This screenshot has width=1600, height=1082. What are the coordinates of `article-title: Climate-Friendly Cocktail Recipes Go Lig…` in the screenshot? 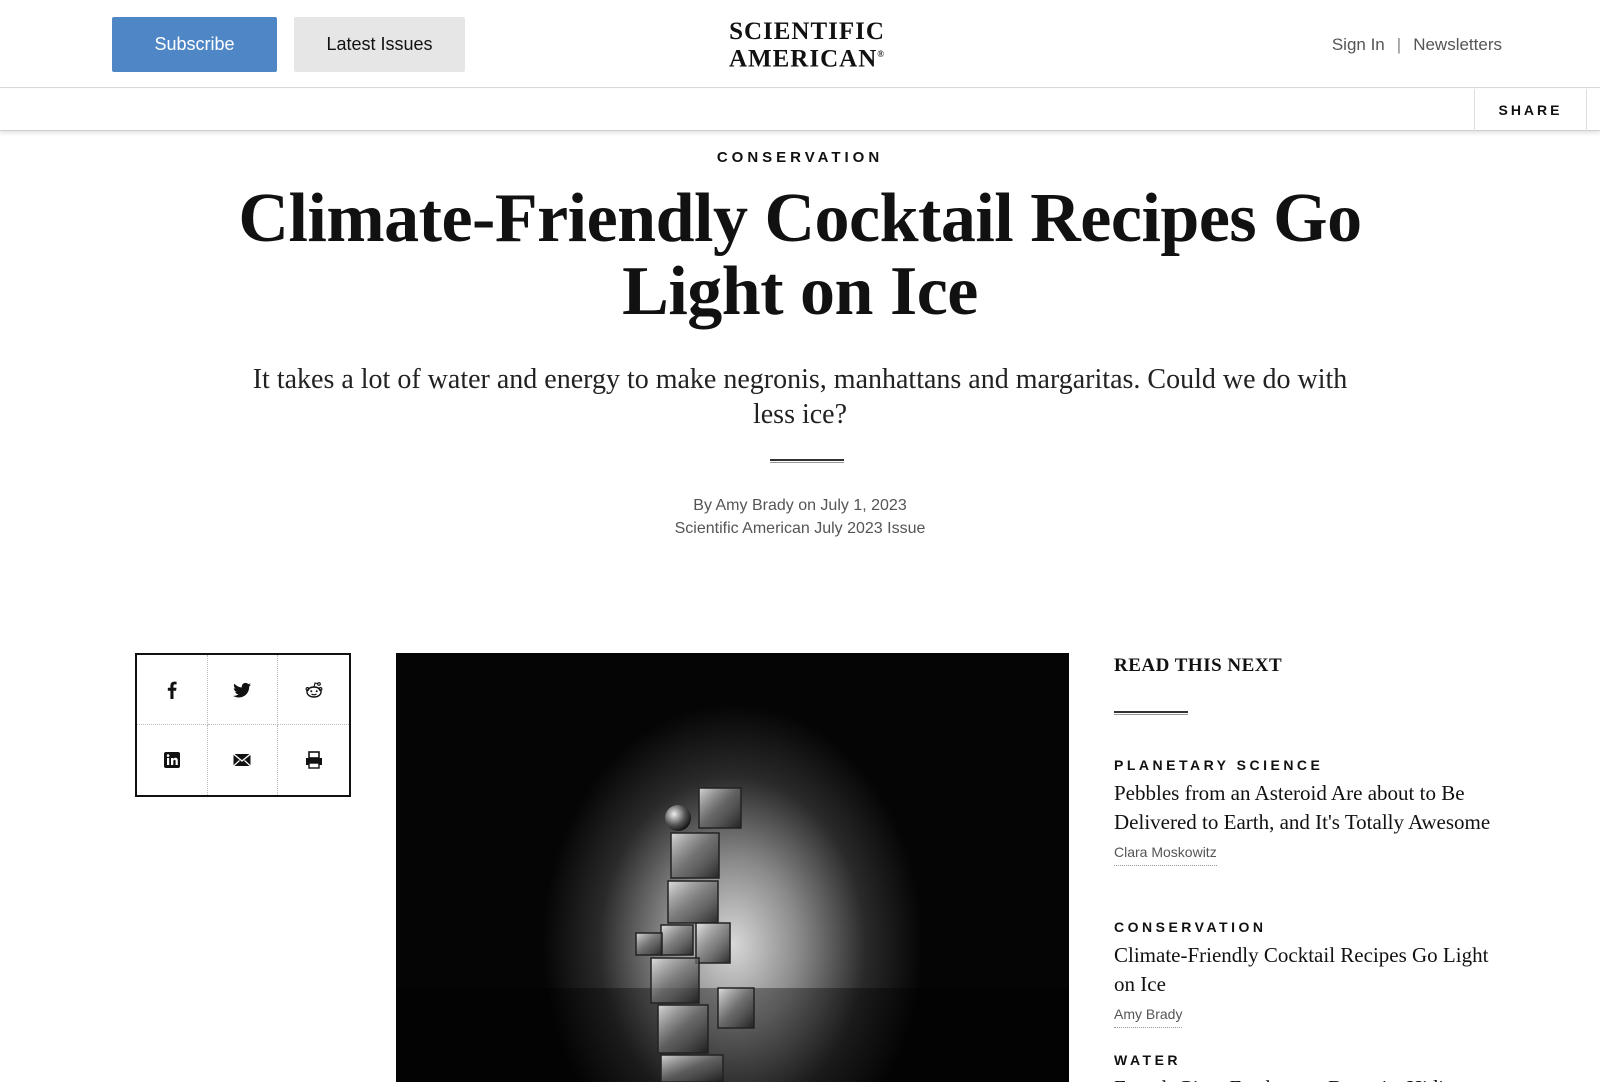 It's located at (800, 255).